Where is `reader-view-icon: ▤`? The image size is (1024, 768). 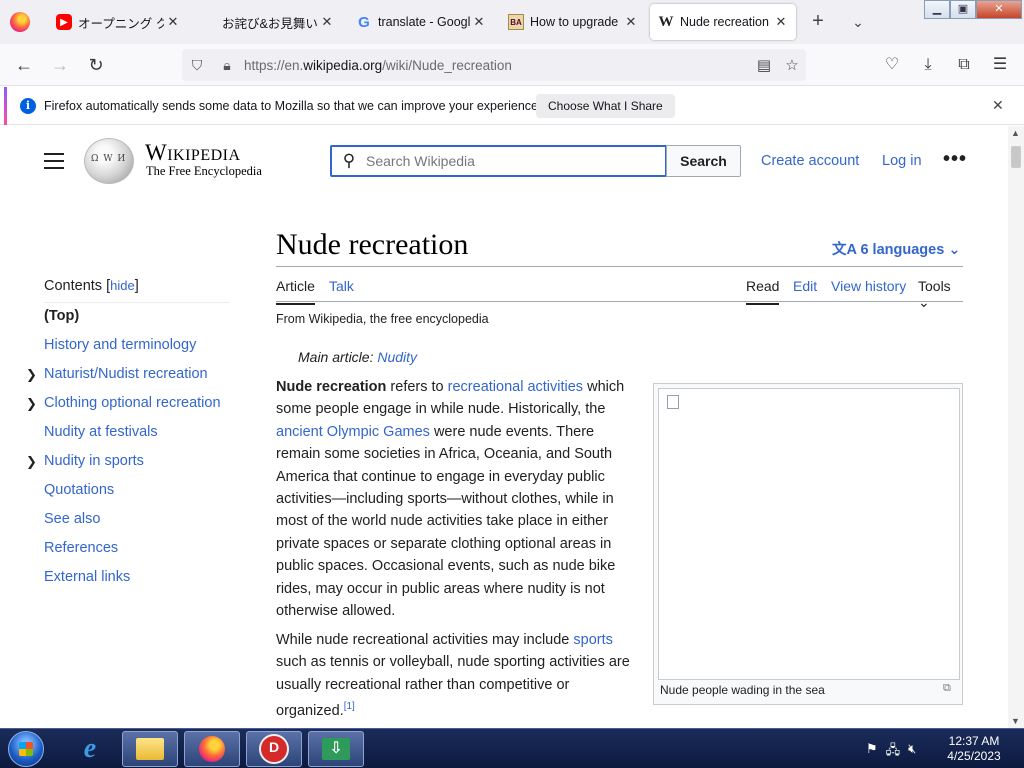 reader-view-icon: ▤ is located at coordinates (764, 65).